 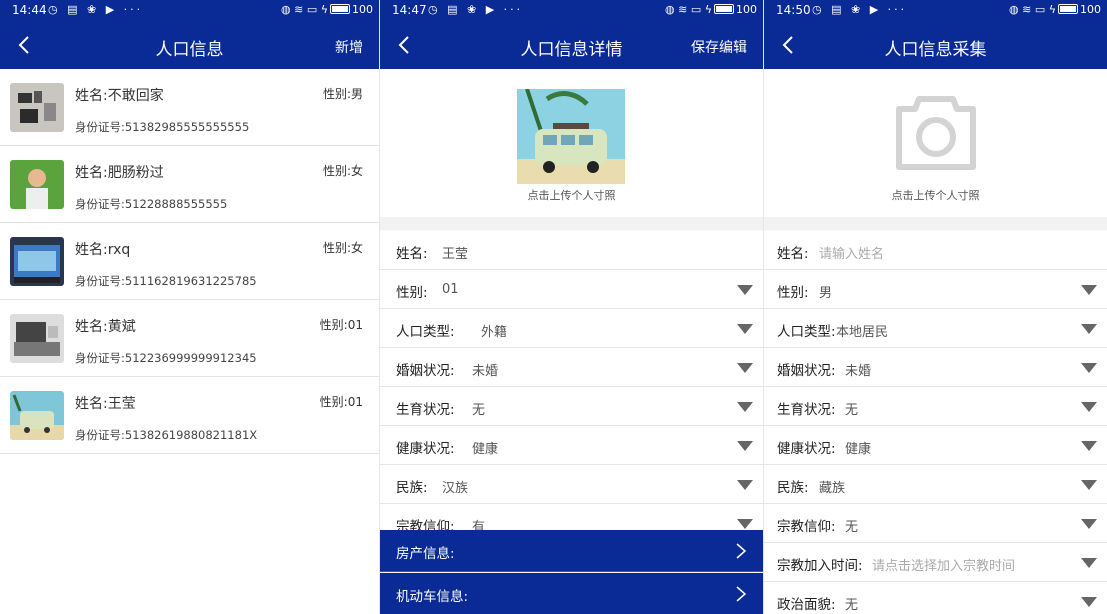 What do you see at coordinates (412, 293) in the screenshot?
I see `field-label: 性别:` at bounding box center [412, 293].